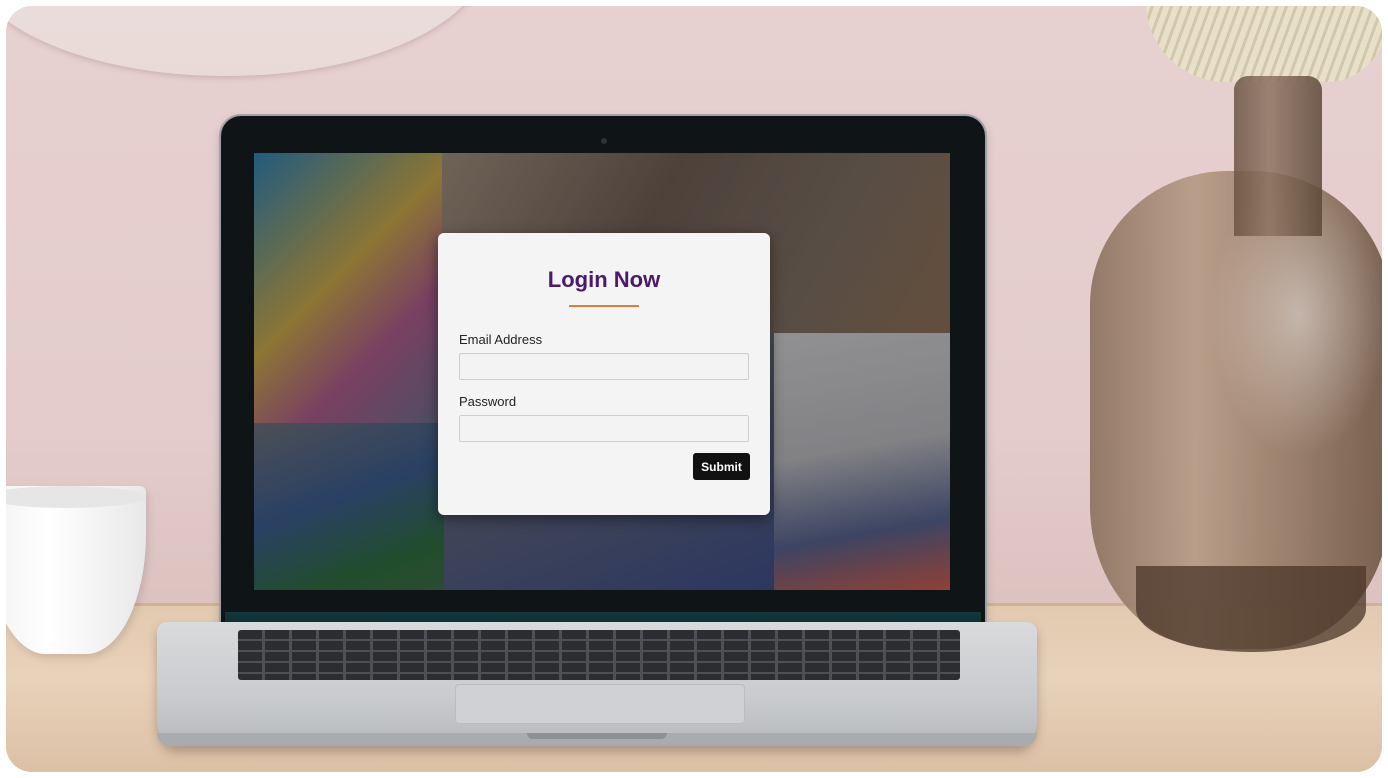  Describe the element at coordinates (721, 466) in the screenshot. I see `submit-button: Submit` at that location.